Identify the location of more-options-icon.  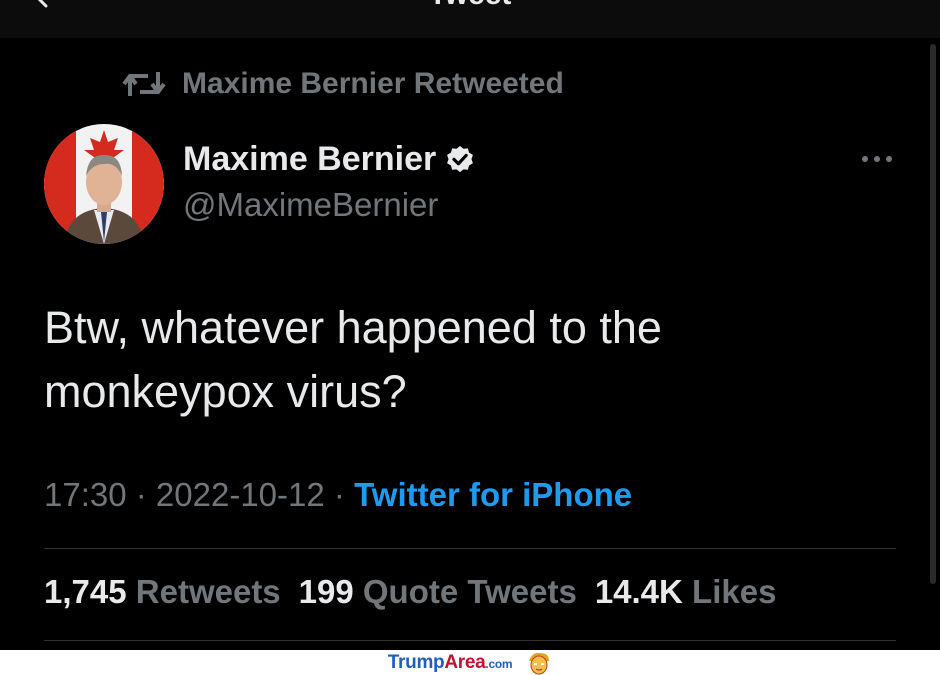
(877, 159).